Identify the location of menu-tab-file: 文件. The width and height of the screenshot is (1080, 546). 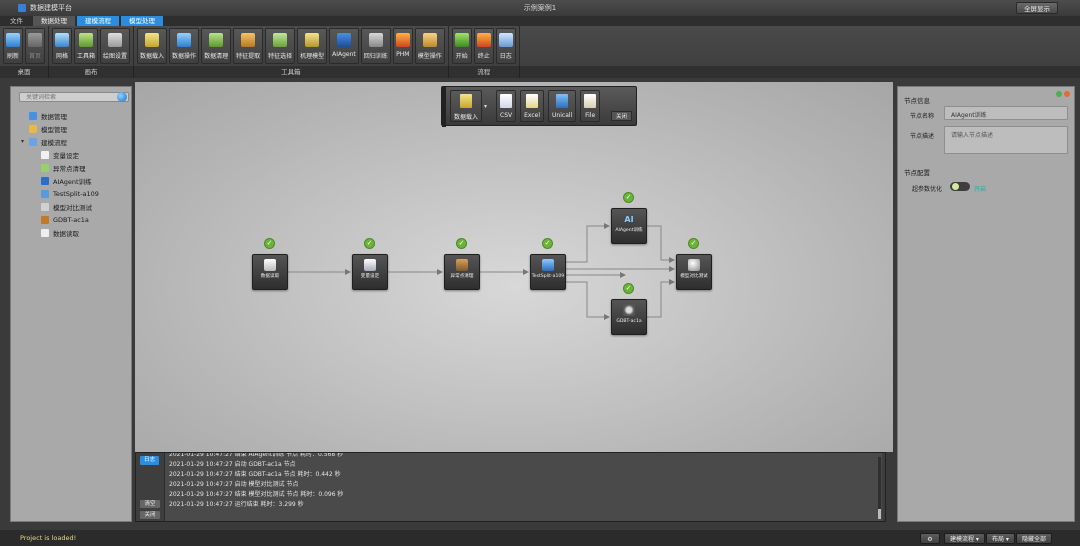
(16, 21).